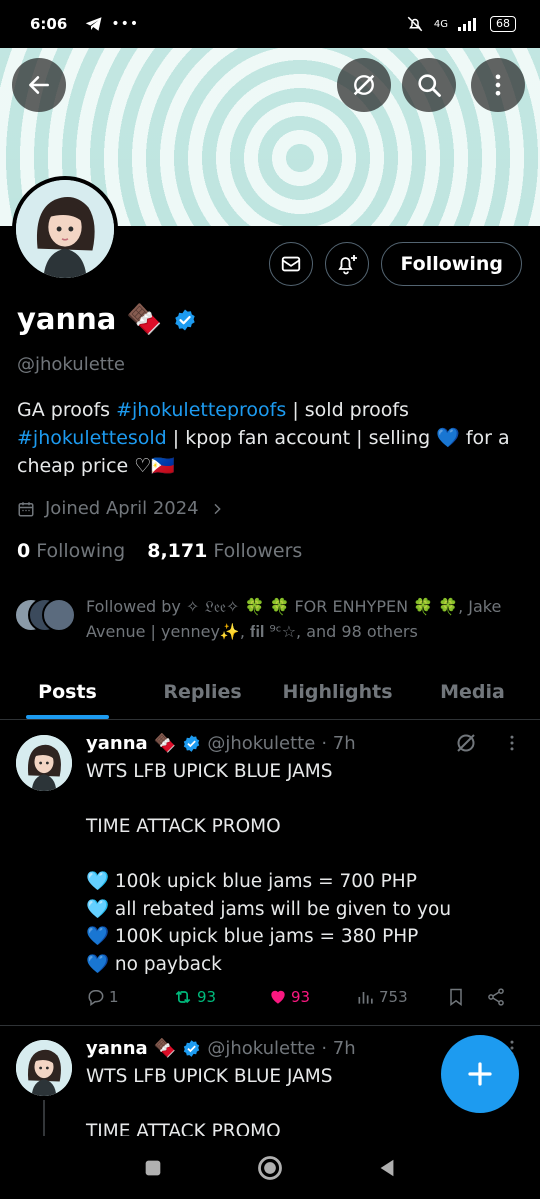  What do you see at coordinates (114, 997) in the screenshot?
I see `reply-count: 1` at bounding box center [114, 997].